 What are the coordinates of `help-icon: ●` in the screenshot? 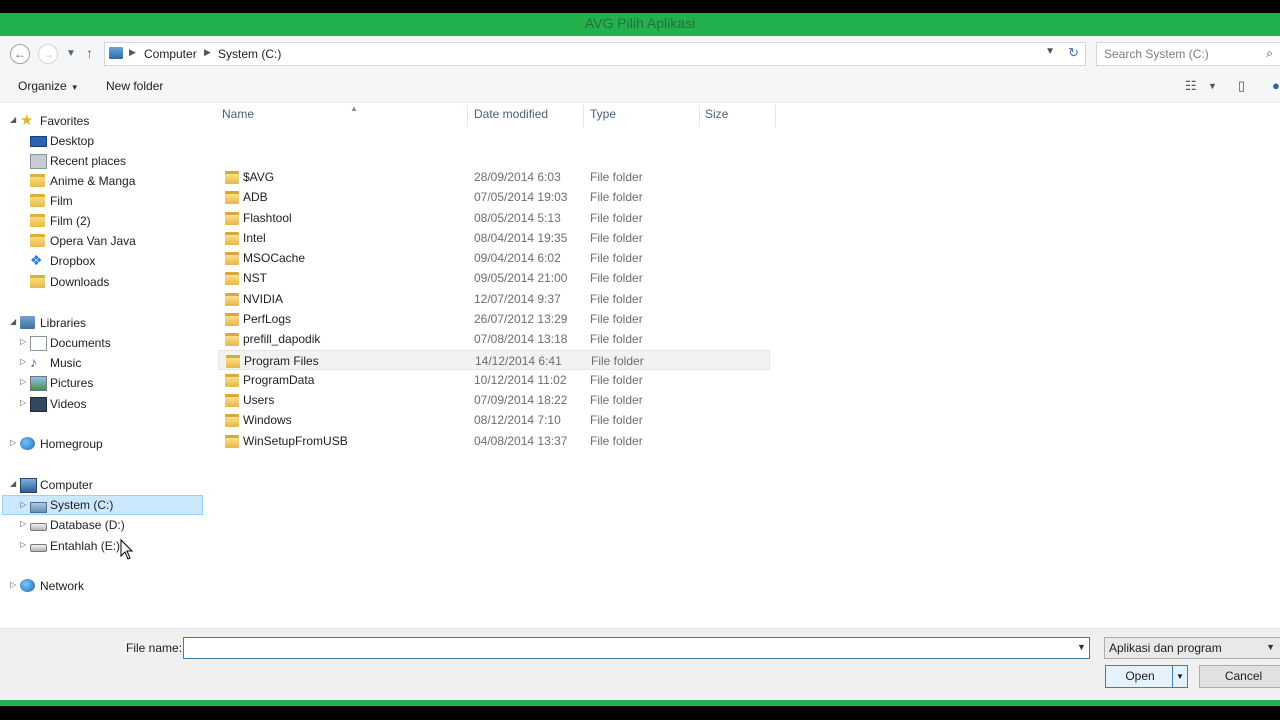 It's located at (1276, 85).